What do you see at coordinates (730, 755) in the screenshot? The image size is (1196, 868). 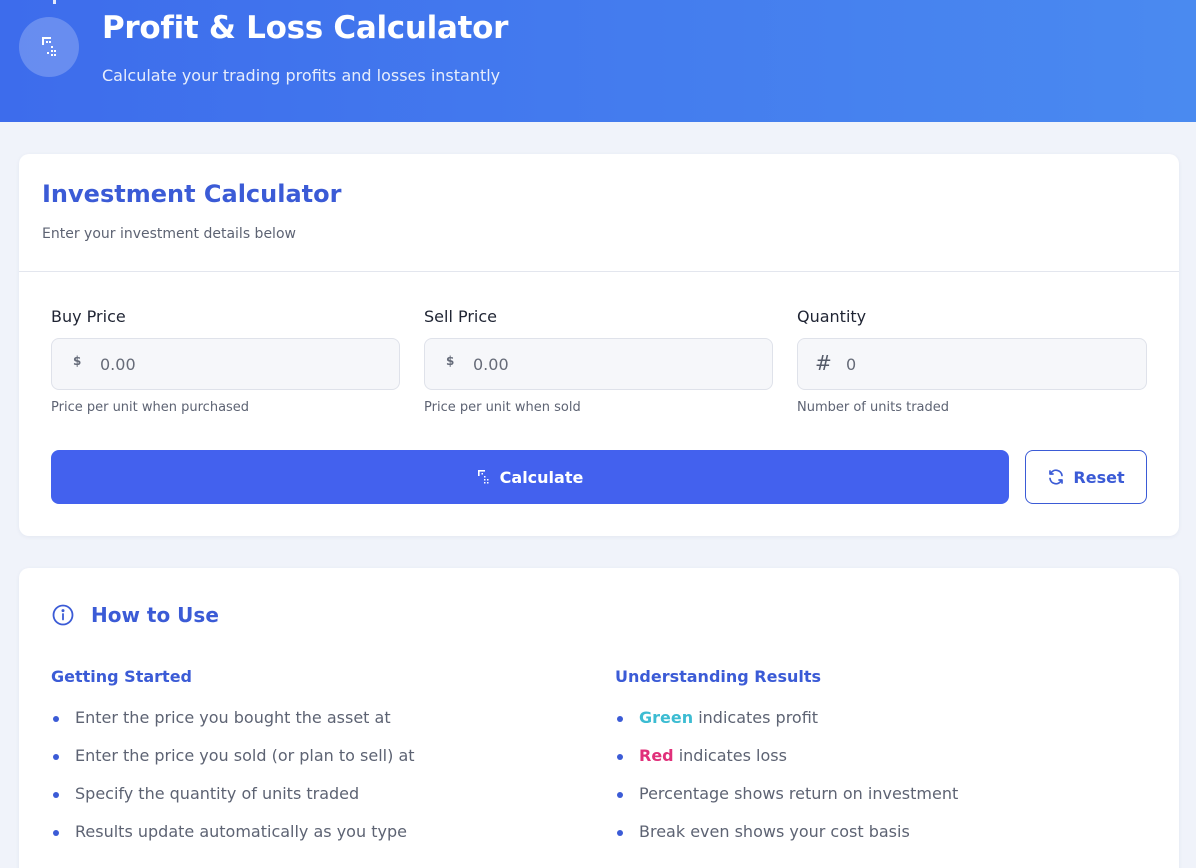 I see `loss-text: indicates loss` at bounding box center [730, 755].